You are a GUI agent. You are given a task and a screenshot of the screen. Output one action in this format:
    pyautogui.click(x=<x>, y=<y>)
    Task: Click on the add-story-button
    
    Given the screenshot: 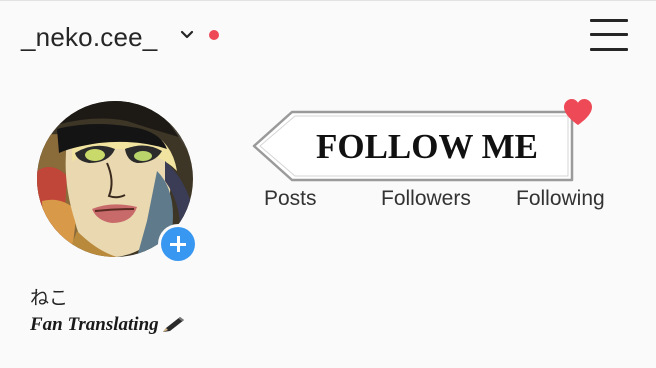 What is the action you would take?
    pyautogui.click(x=178, y=244)
    